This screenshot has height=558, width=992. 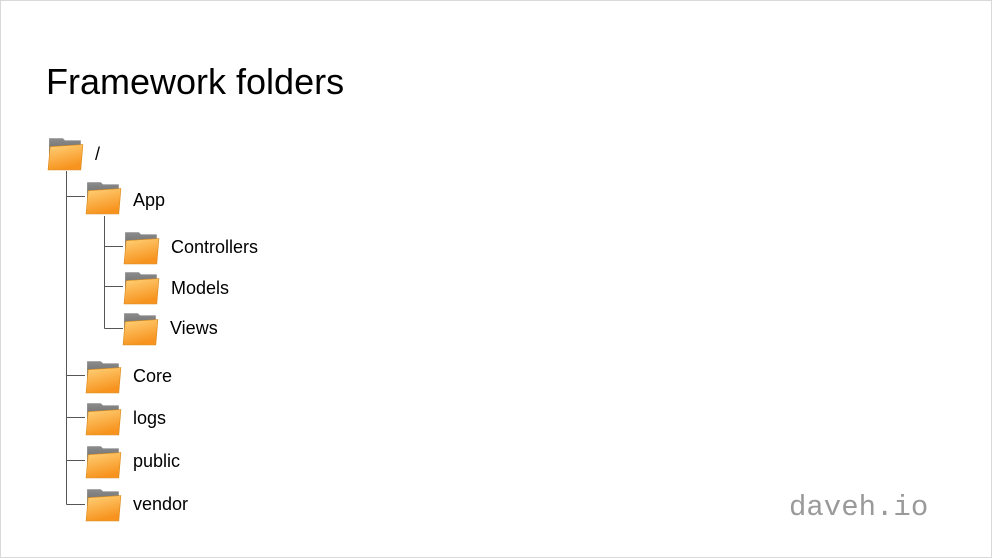 I want to click on tree-node-label: public, so click(x=157, y=461).